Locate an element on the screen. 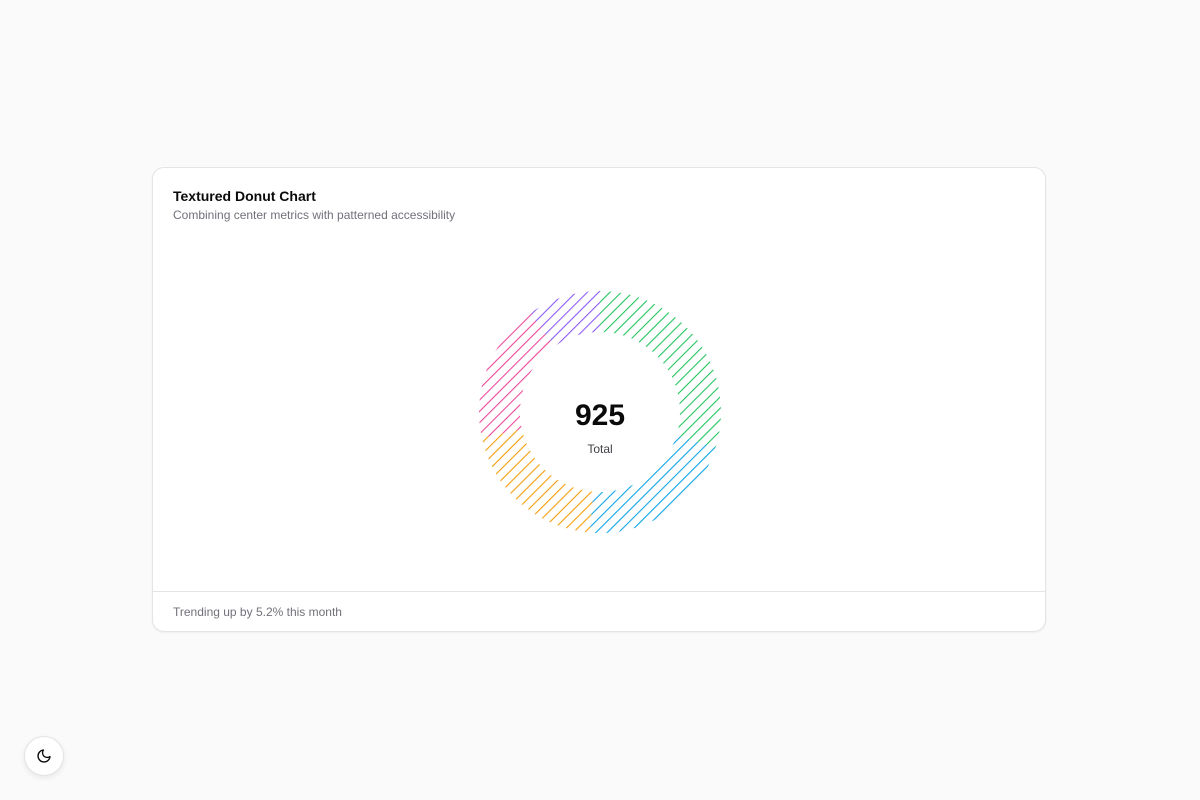  card-footer: Trending up by 5.2% this month is located at coordinates (599, 611).